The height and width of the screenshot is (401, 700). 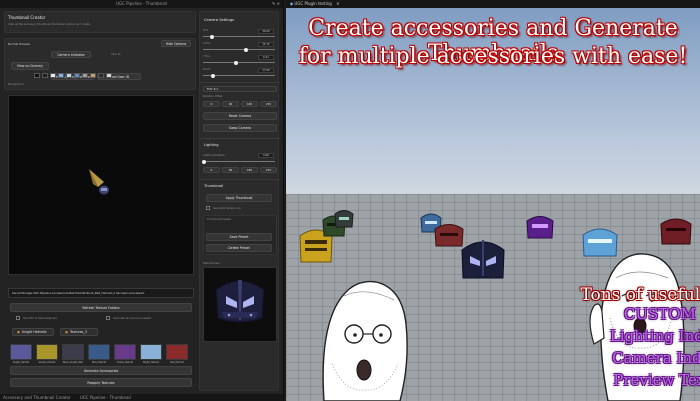 I want to click on camera-indicator-button: Camera Indicator, so click(x=71, y=54).